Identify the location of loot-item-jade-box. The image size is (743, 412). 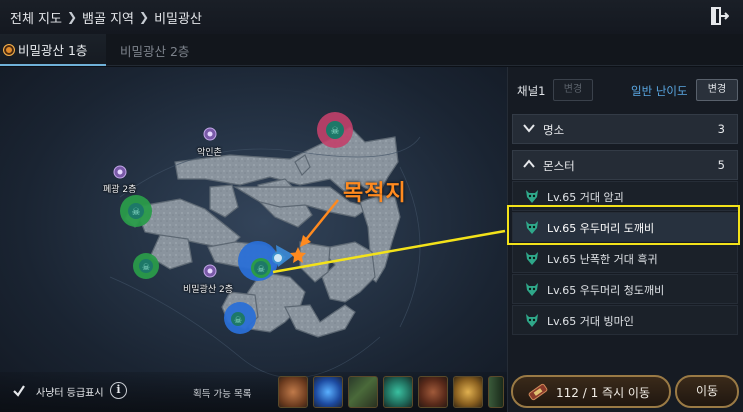
(398, 392).